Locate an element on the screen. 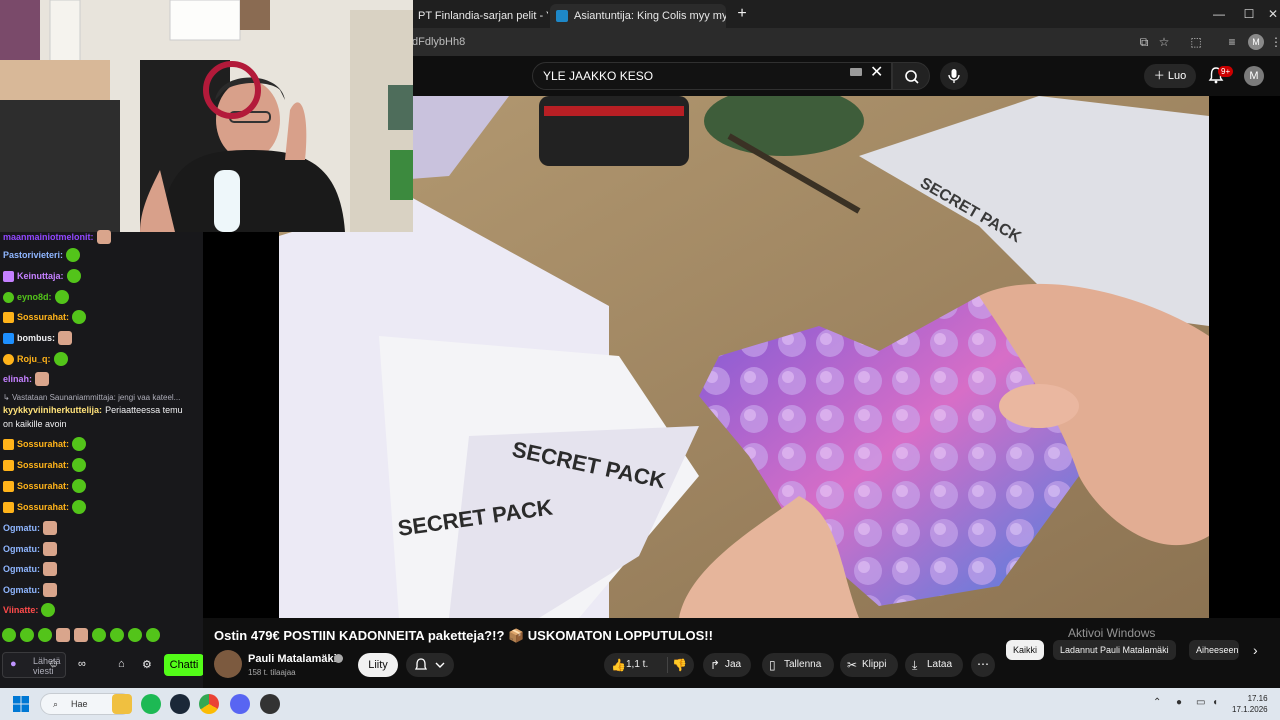  volume-icon: ◖ is located at coordinates (1215, 702).